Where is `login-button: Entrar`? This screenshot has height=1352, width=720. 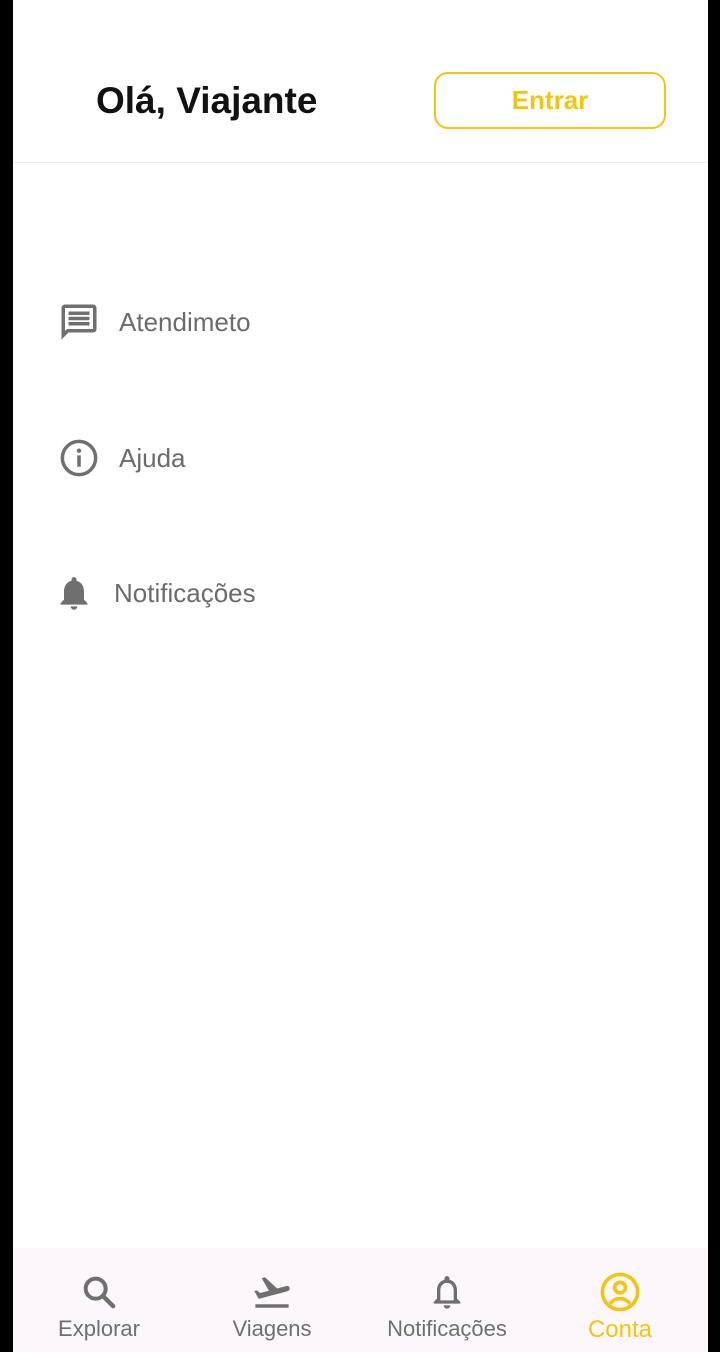 login-button: Entrar is located at coordinates (550, 100).